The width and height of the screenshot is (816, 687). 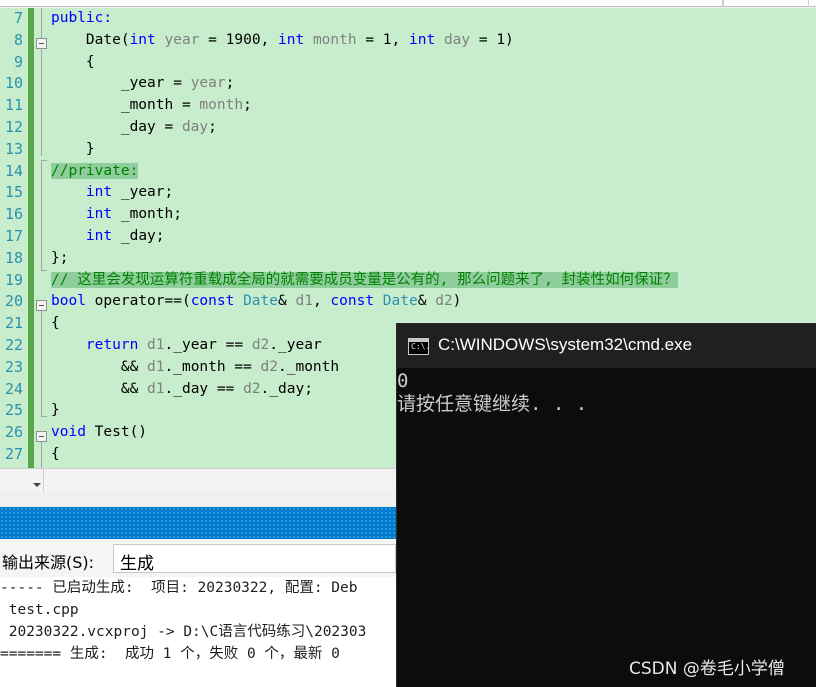 I want to click on code-line: int _year;, so click(x=112, y=193).